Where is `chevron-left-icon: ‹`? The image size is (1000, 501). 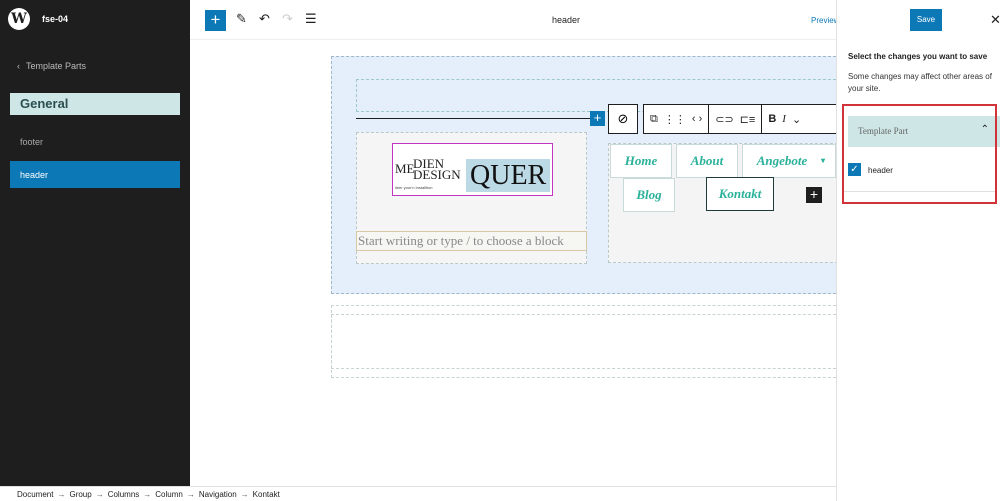 chevron-left-icon: ‹ is located at coordinates (18, 66).